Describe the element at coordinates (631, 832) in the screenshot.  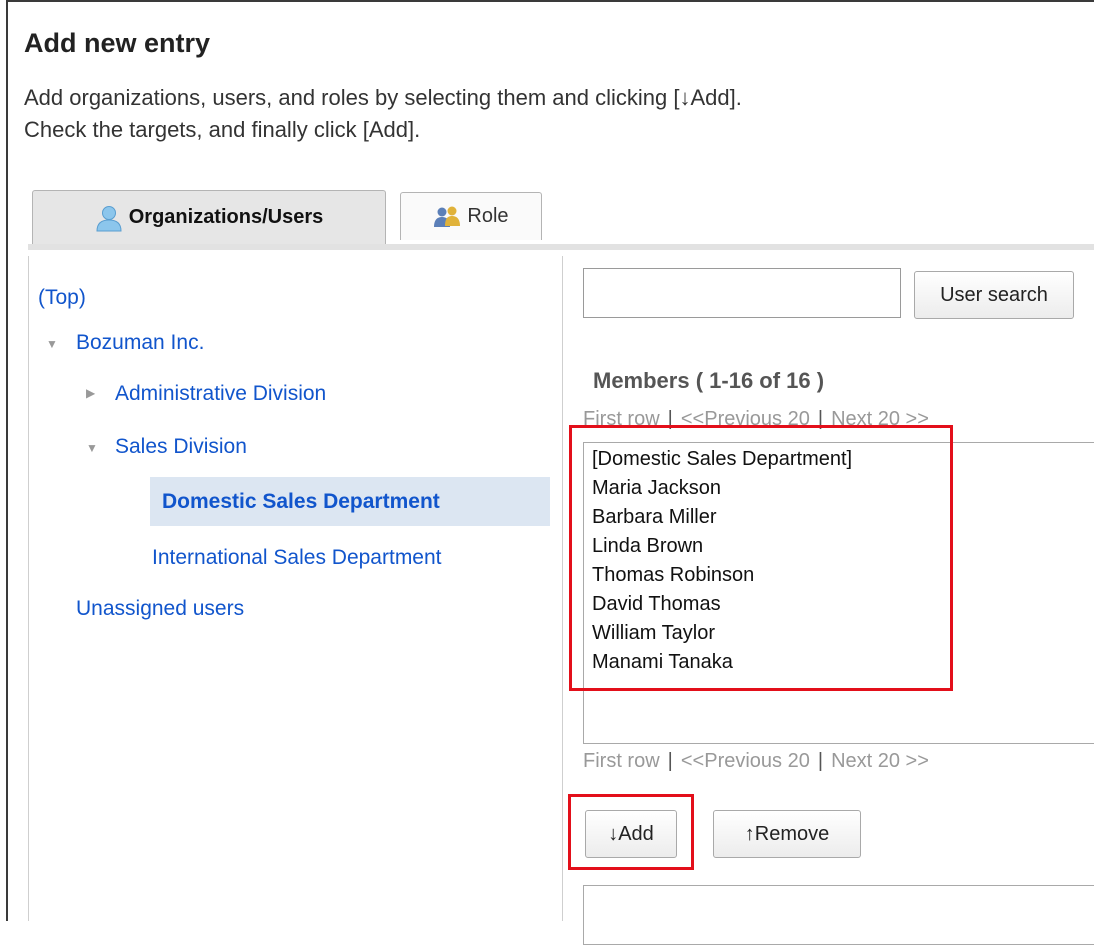
I see `add-button-highlight-box` at that location.